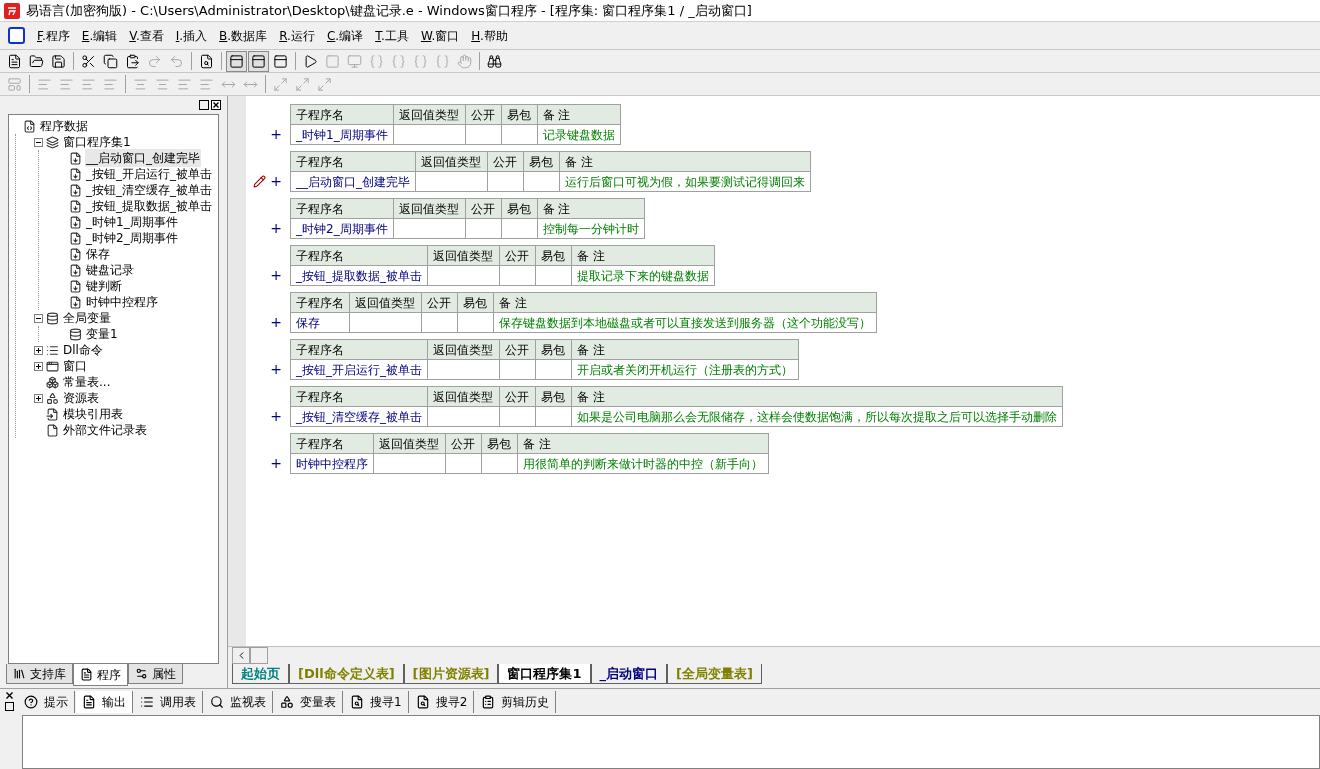 This screenshot has height=769, width=1320. What do you see at coordinates (75, 366) in the screenshot?
I see `tree-item: 窗口` at bounding box center [75, 366].